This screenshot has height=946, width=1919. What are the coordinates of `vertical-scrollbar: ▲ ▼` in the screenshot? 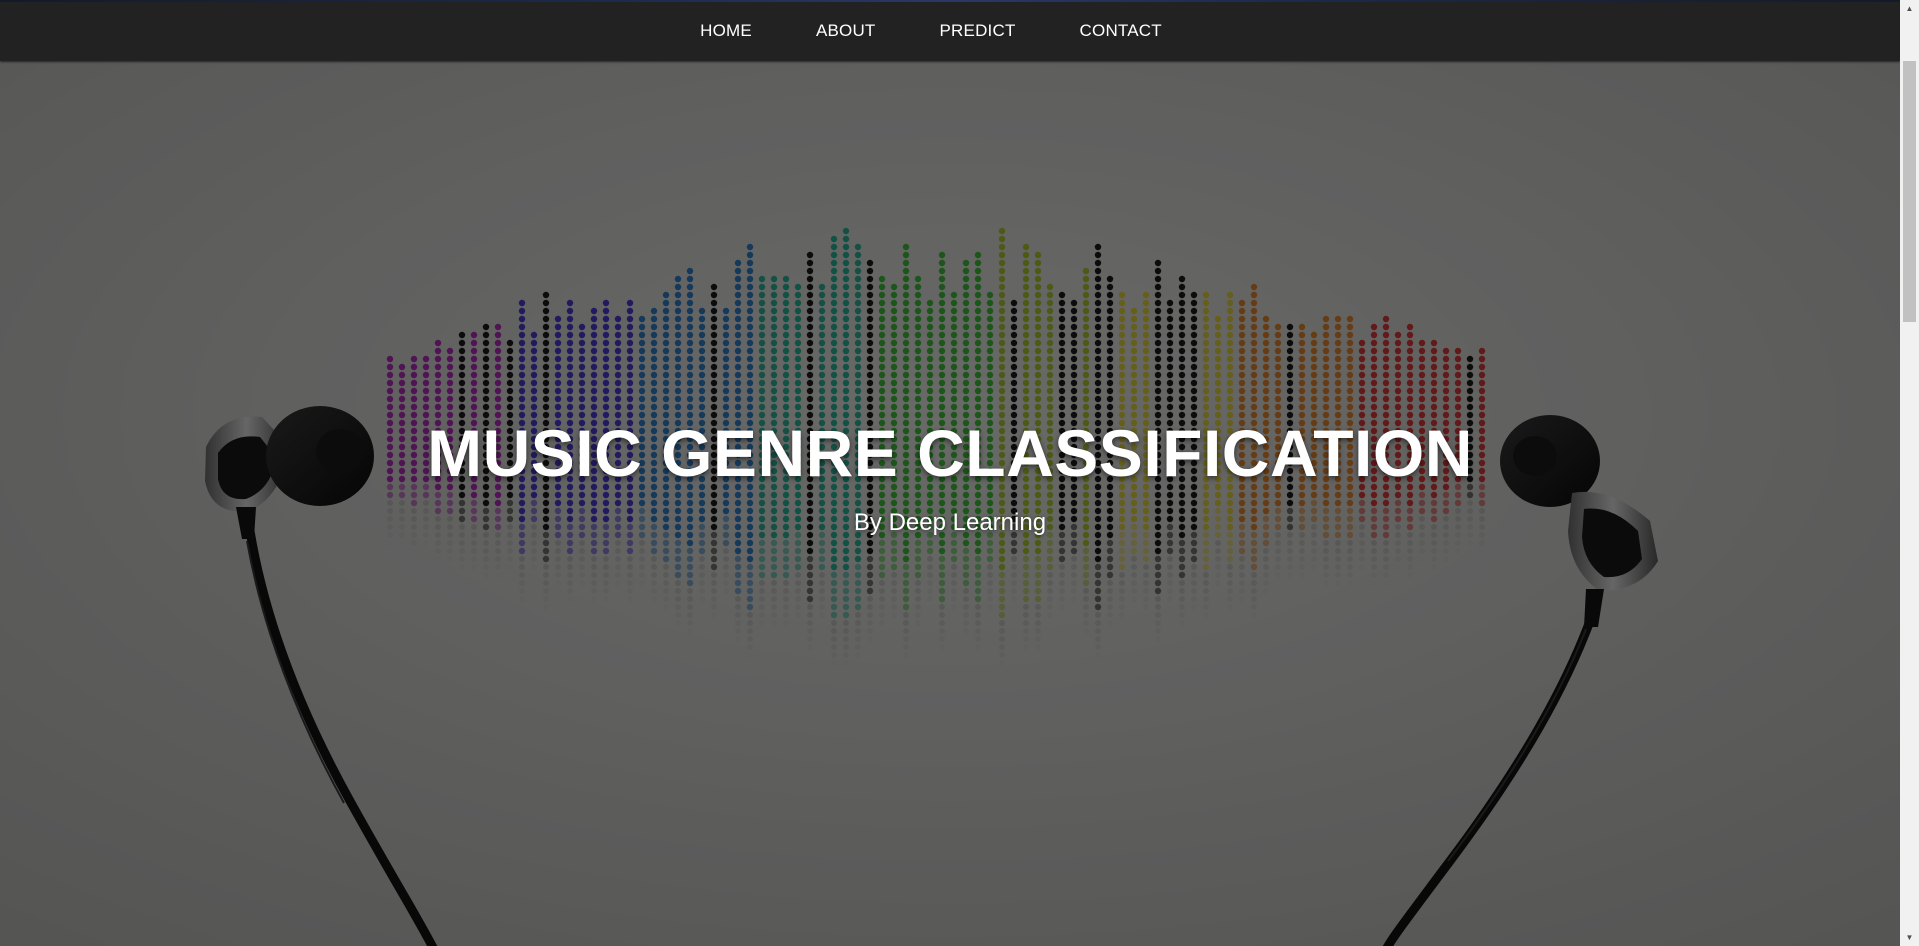 It's located at (1909, 473).